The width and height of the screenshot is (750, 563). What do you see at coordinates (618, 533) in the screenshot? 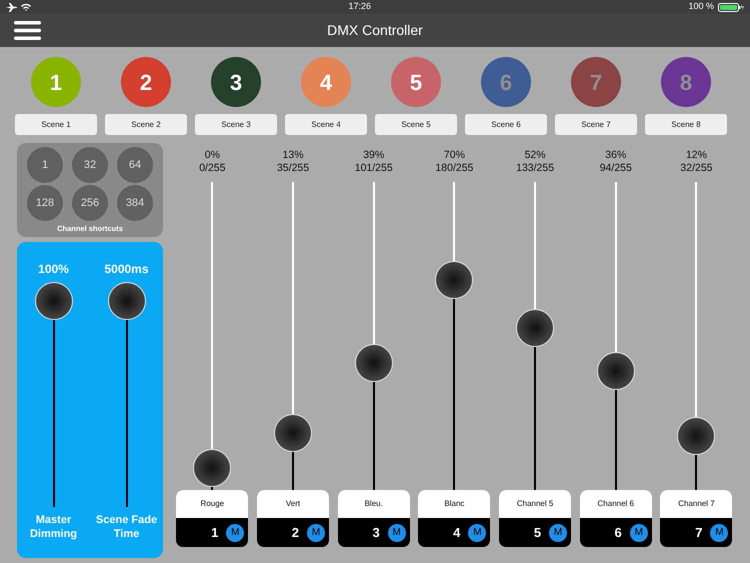
I see `channel-number: 6` at bounding box center [618, 533].